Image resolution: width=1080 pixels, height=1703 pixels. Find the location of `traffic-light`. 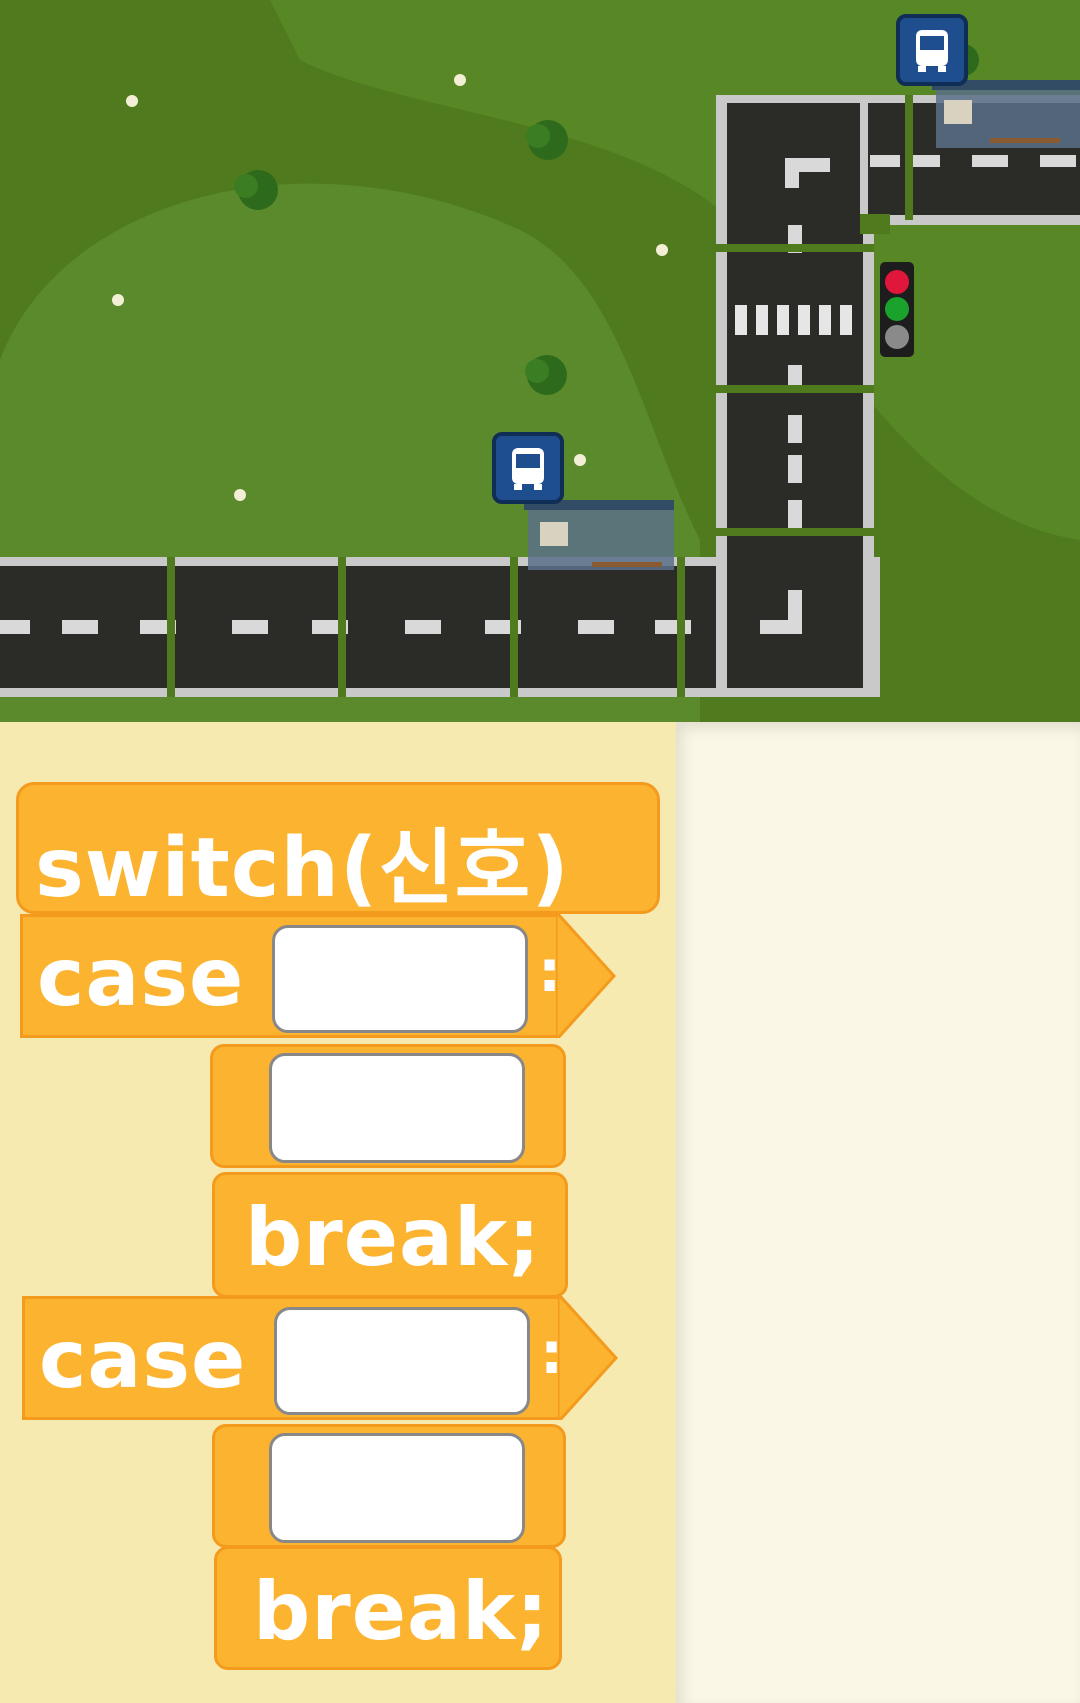

traffic-light is located at coordinates (897, 309).